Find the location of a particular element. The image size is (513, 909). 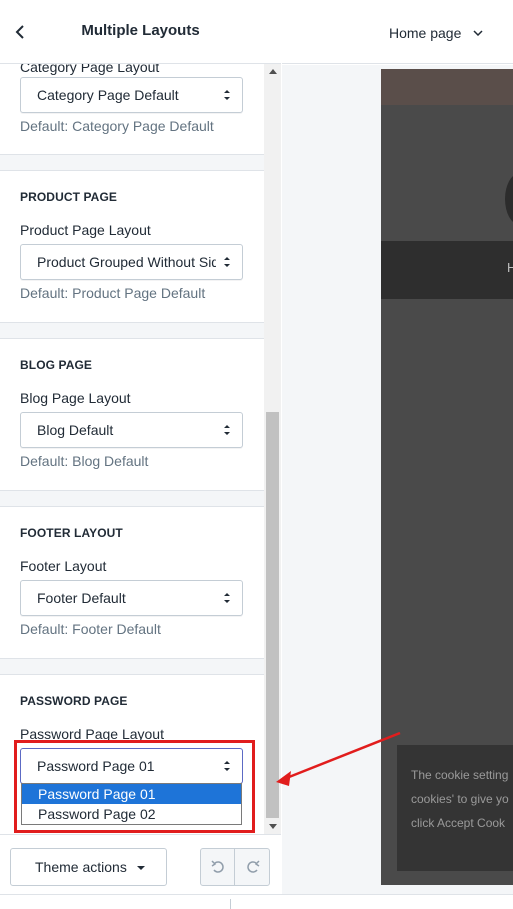

product-page-layout-label: Product Page Layout is located at coordinates (85, 230).